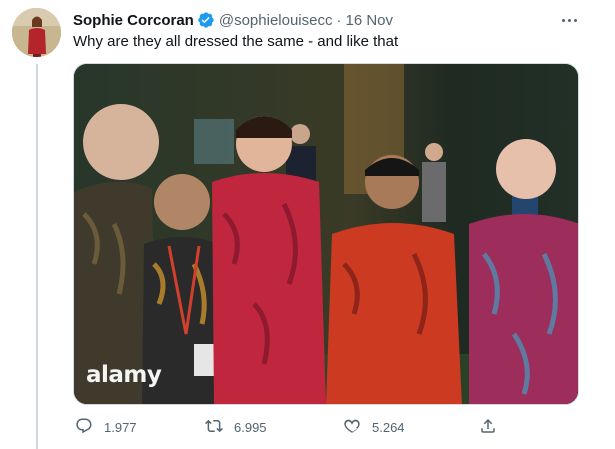 Image resolution: width=615 pixels, height=449 pixels. What do you see at coordinates (36, 32) in the screenshot?
I see `avatar` at bounding box center [36, 32].